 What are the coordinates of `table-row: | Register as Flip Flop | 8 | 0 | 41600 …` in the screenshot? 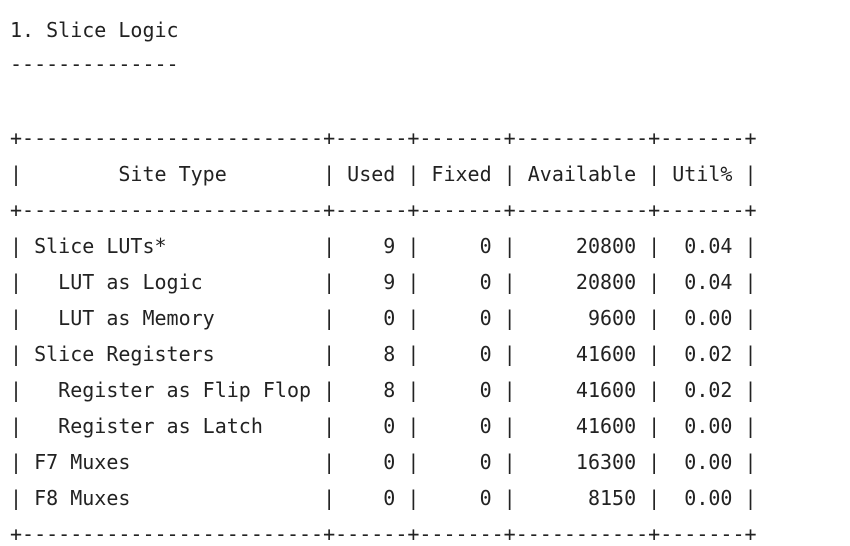 It's located at (383, 390).